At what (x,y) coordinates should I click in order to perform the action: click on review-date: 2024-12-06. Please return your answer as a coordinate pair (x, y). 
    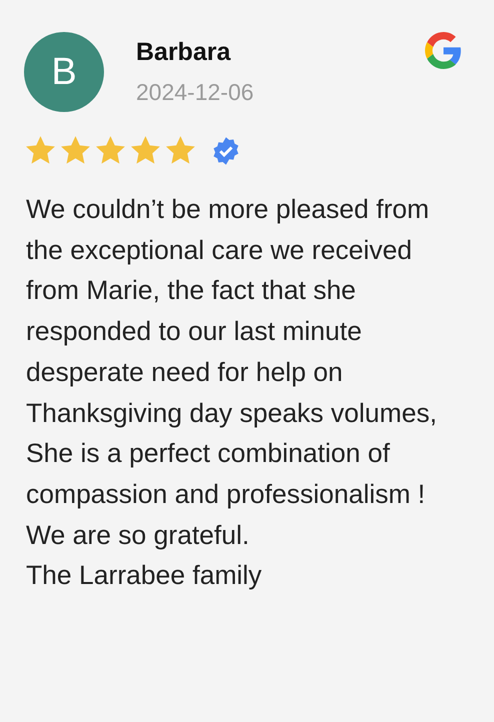
    Looking at the image, I should click on (195, 92).